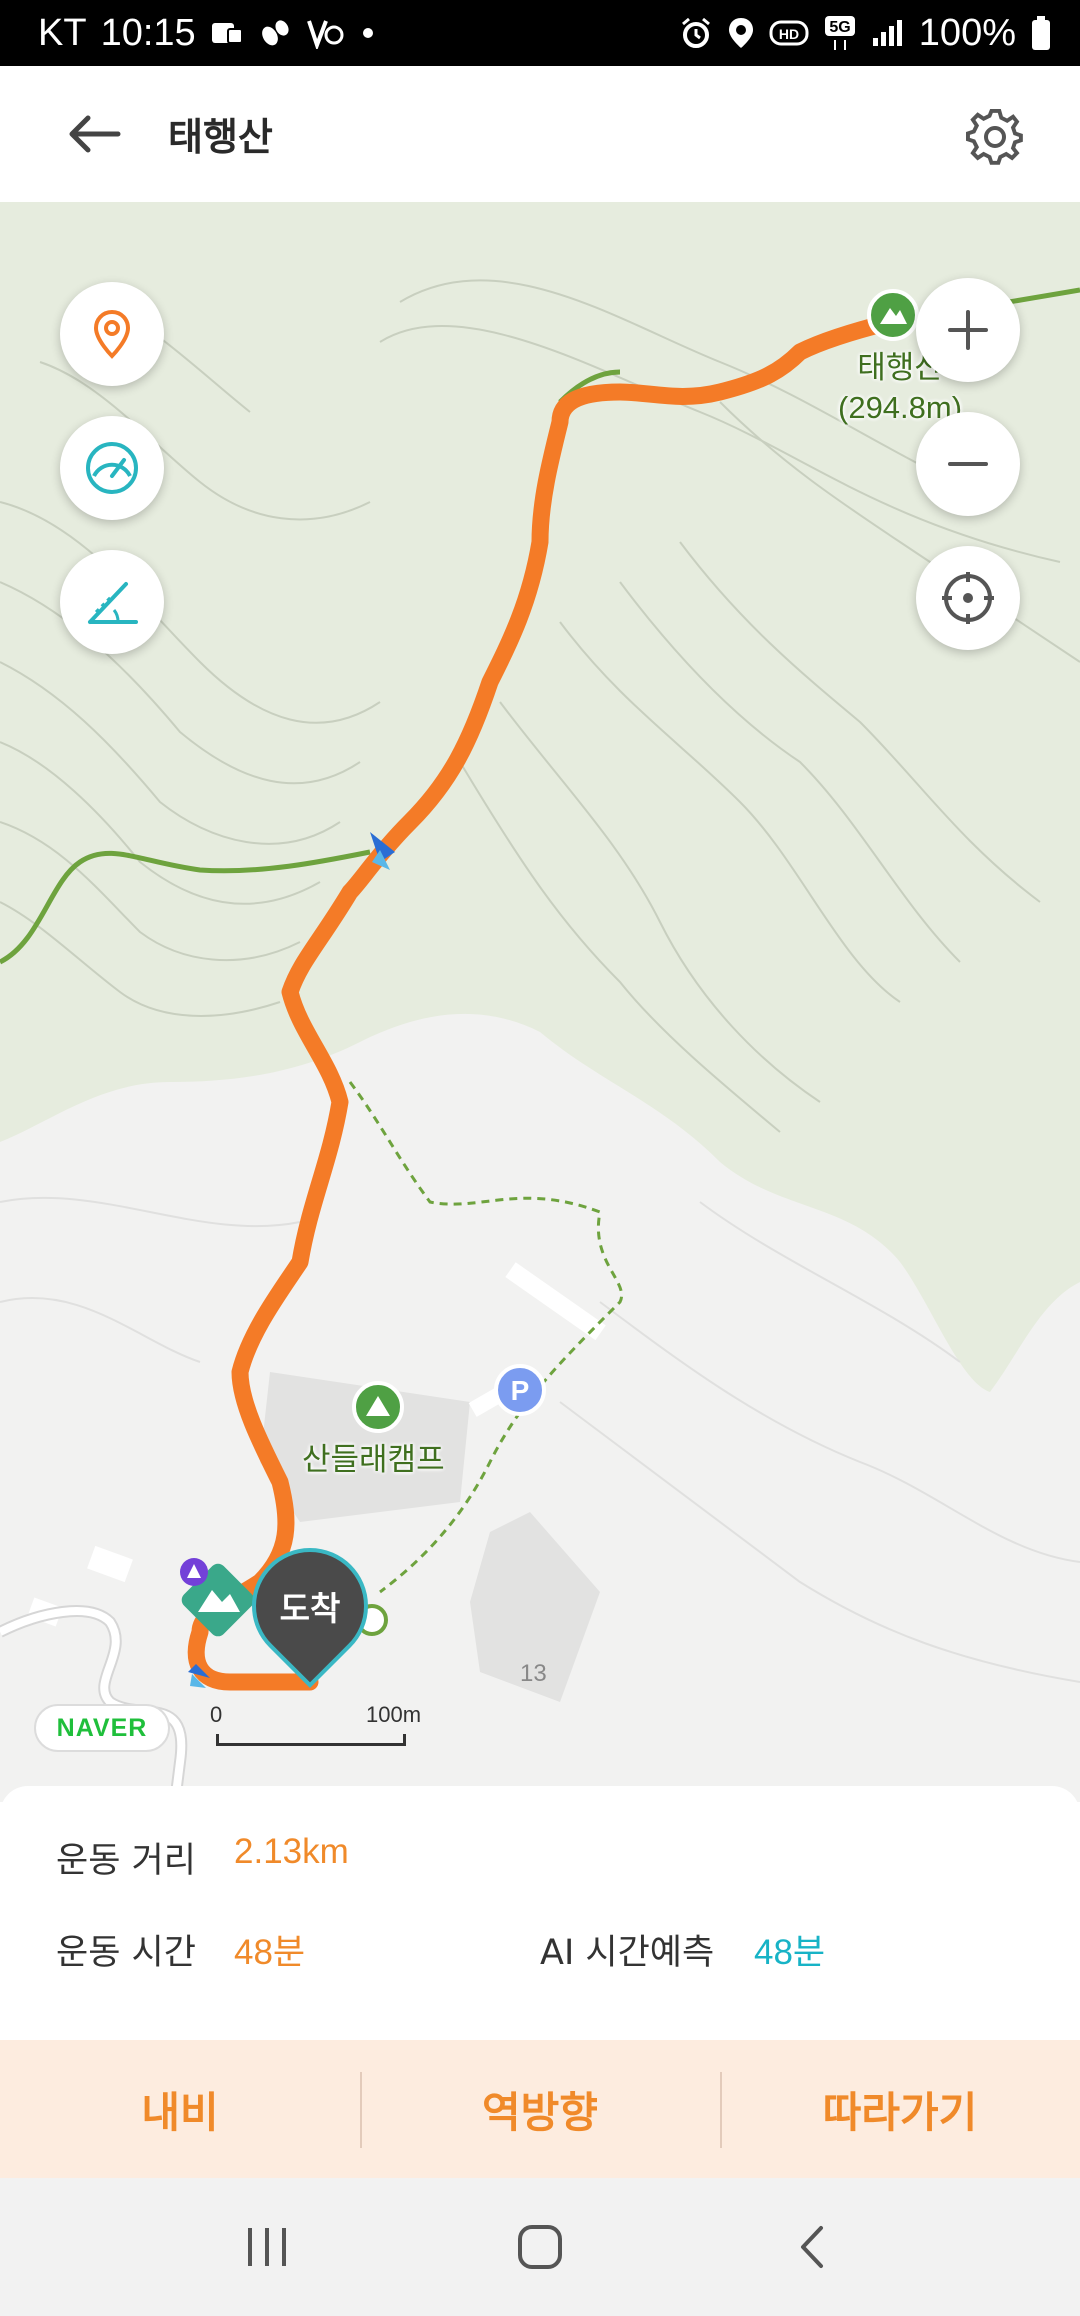  I want to click on minus-icon, so click(968, 464).